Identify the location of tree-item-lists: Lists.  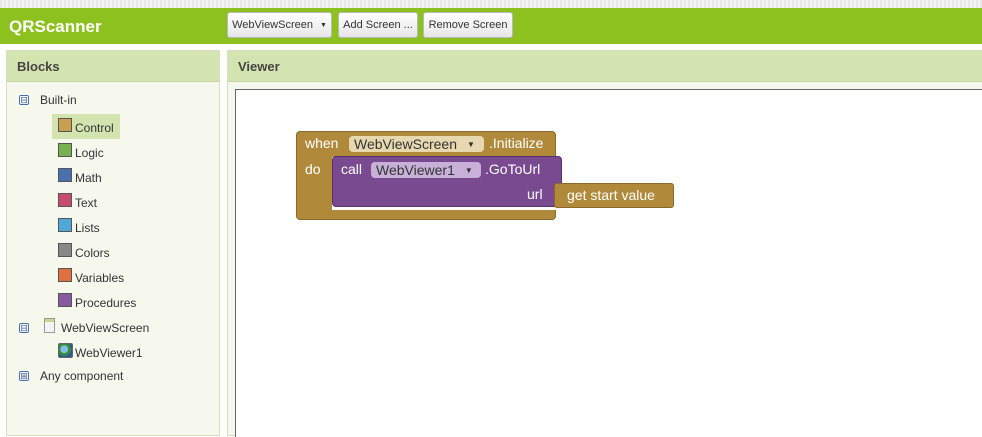
(79, 228).